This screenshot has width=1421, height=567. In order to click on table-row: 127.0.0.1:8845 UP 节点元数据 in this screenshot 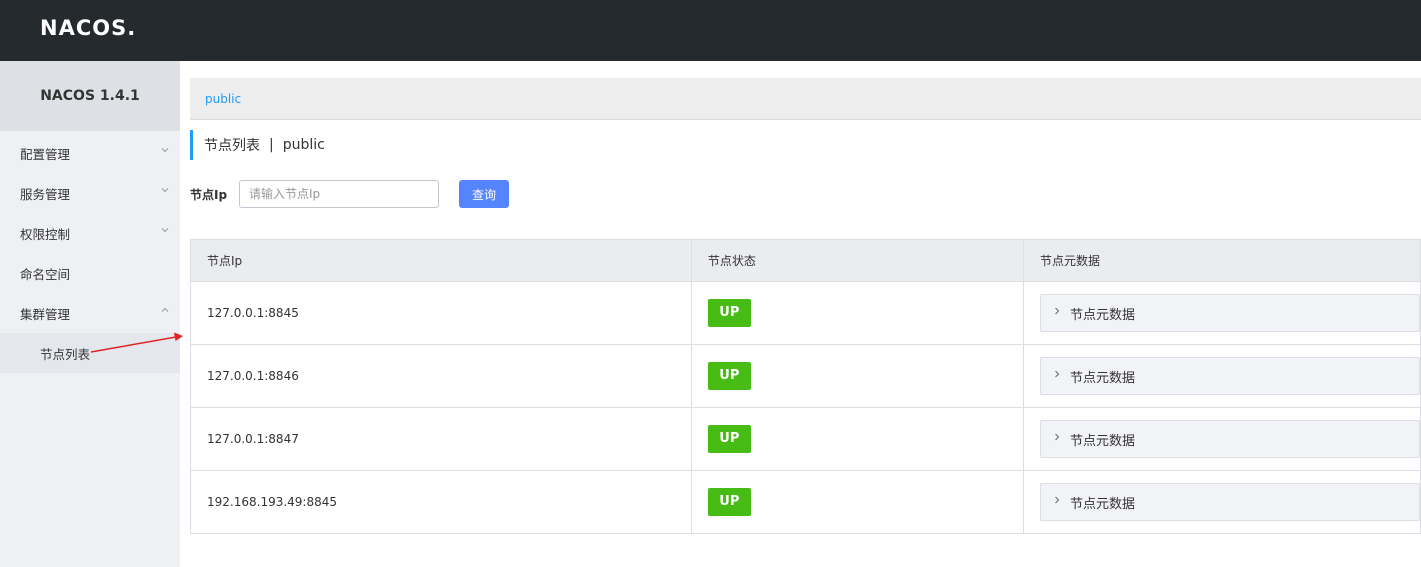, I will do `click(805, 313)`.